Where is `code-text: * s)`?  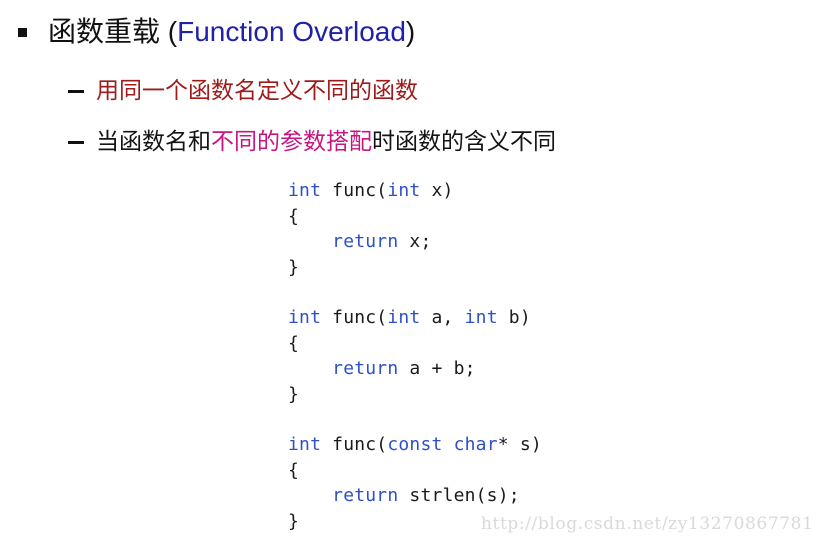 code-text: * s) is located at coordinates (519, 444).